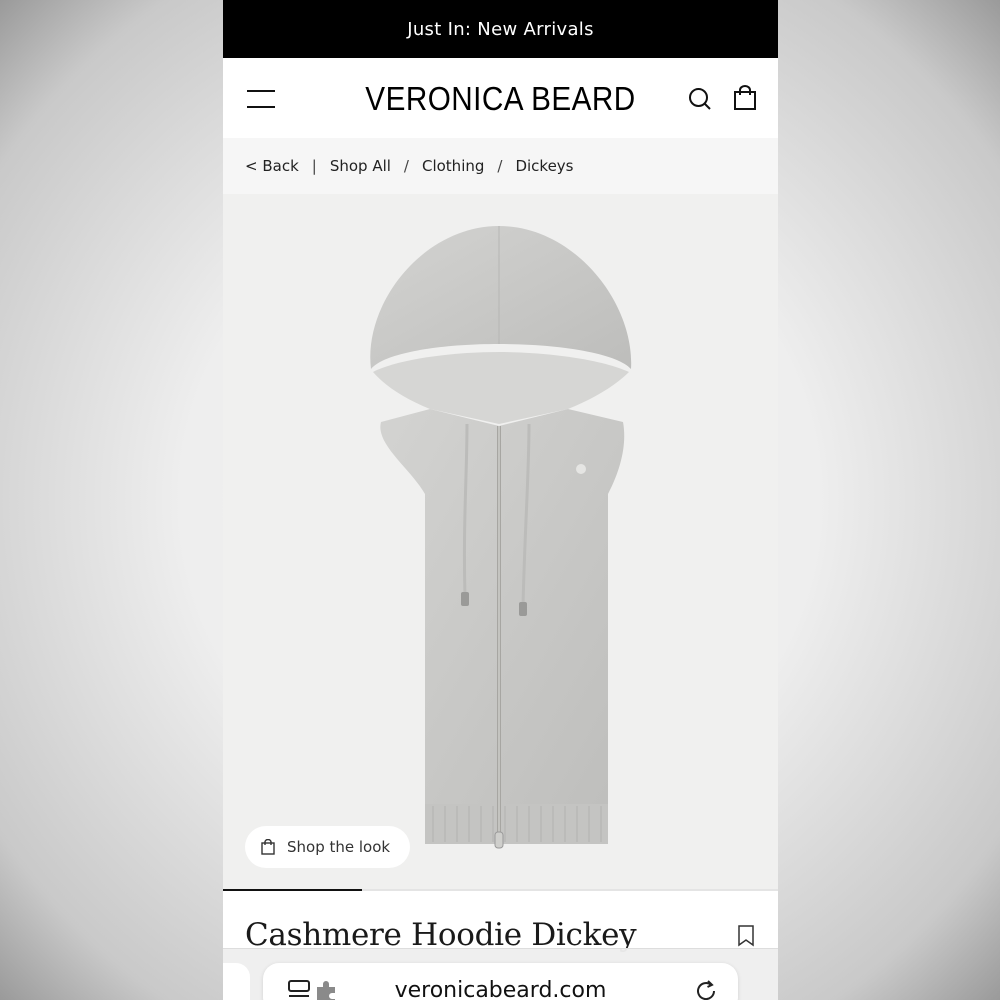  What do you see at coordinates (500, 989) in the screenshot?
I see `url-text: veronicabeard.com` at bounding box center [500, 989].